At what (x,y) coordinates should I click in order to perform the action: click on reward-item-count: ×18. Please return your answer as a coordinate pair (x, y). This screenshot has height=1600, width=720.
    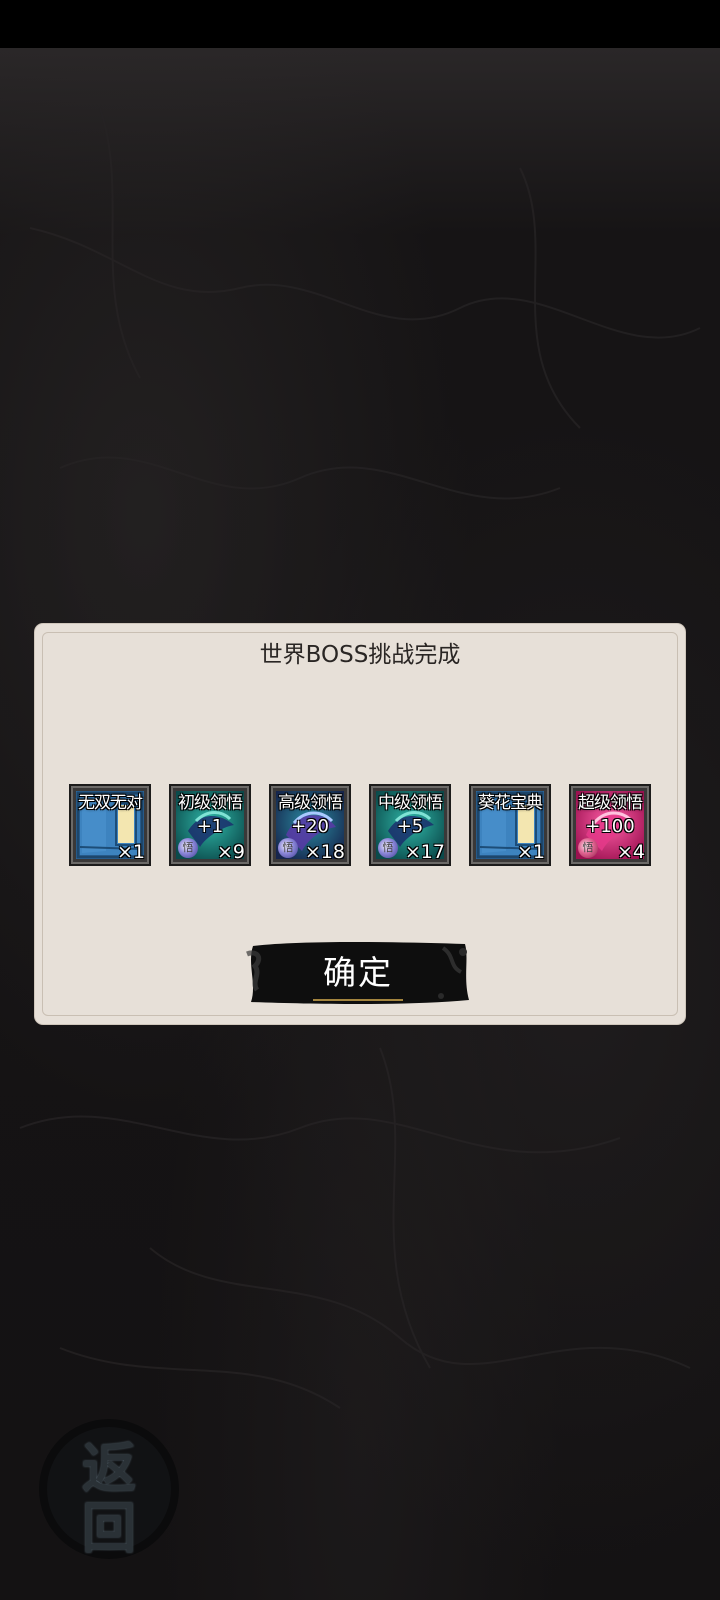
    Looking at the image, I should click on (324, 852).